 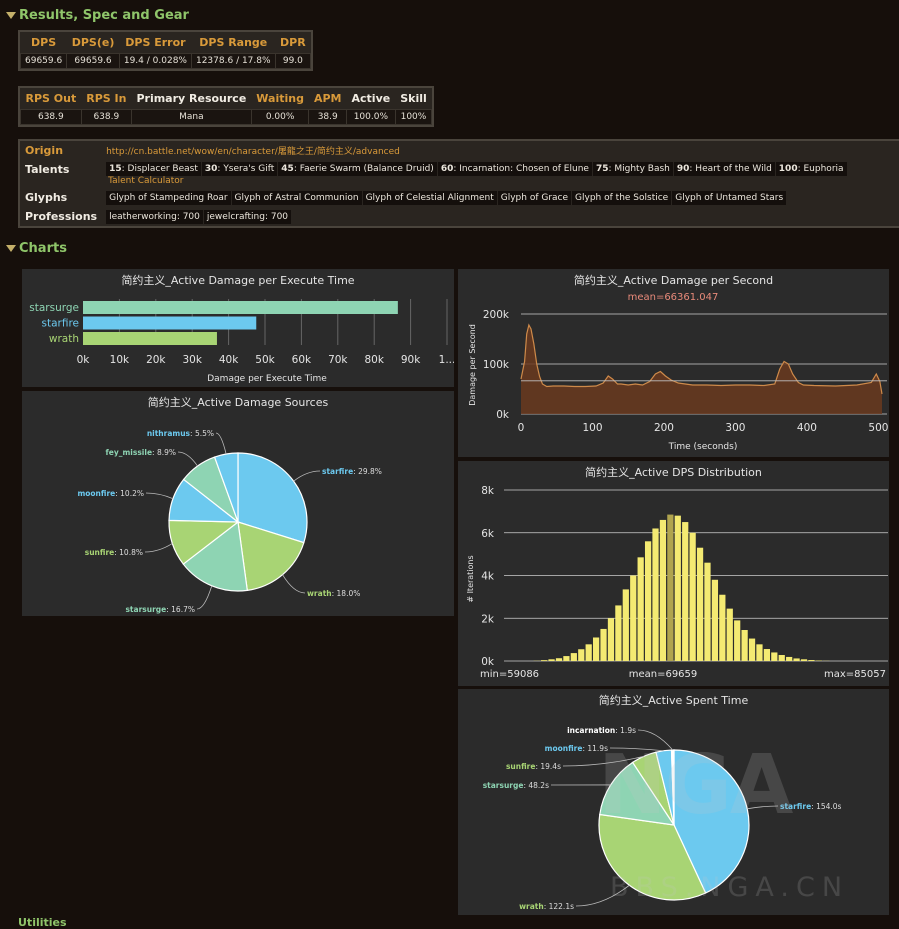 What do you see at coordinates (367, 471) in the screenshot?
I see `pie-label-value: : 29.8%` at bounding box center [367, 471].